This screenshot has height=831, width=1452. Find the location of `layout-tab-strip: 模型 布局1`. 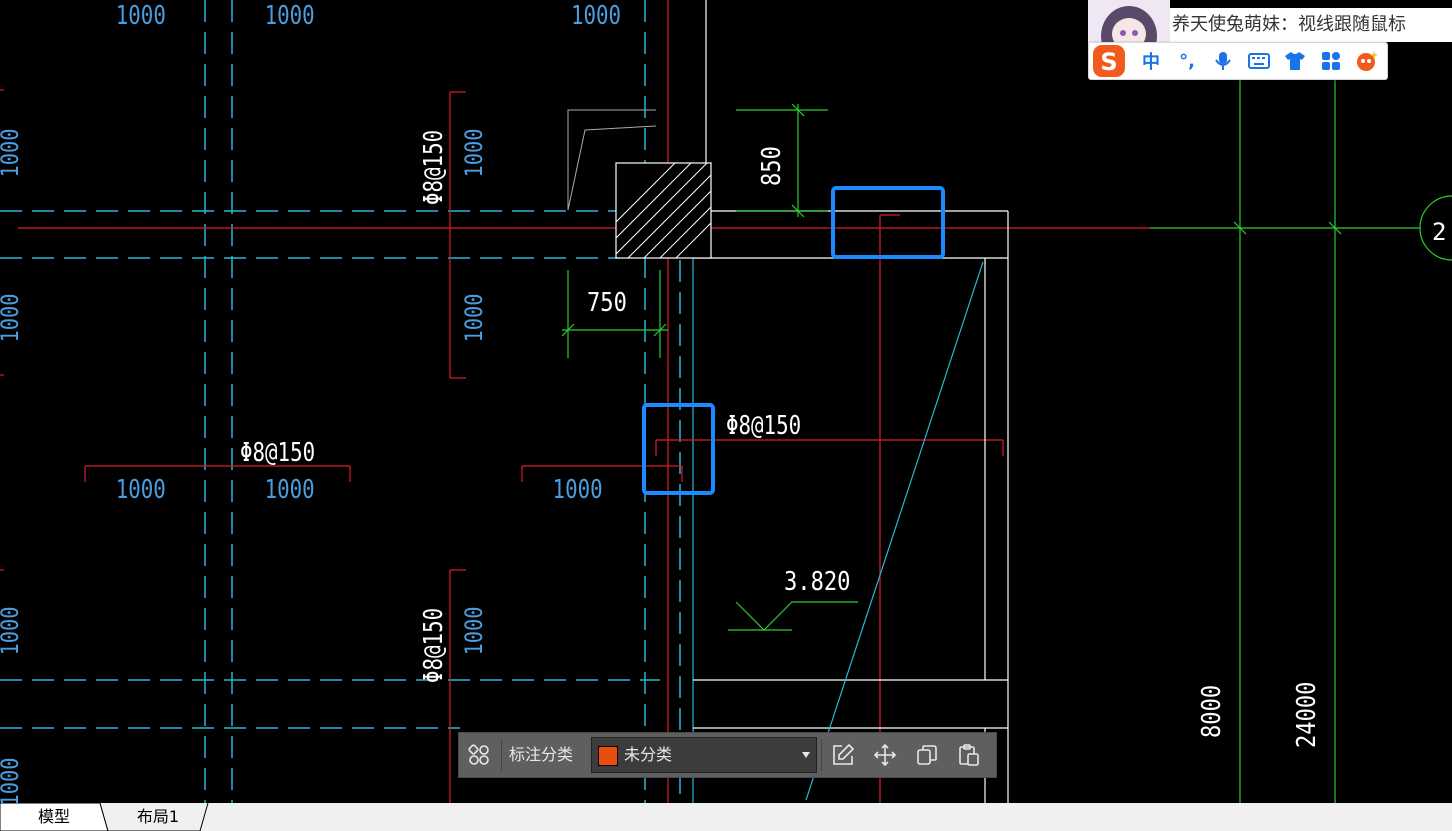

layout-tab-strip: 模型 布局1 is located at coordinates (726, 817).